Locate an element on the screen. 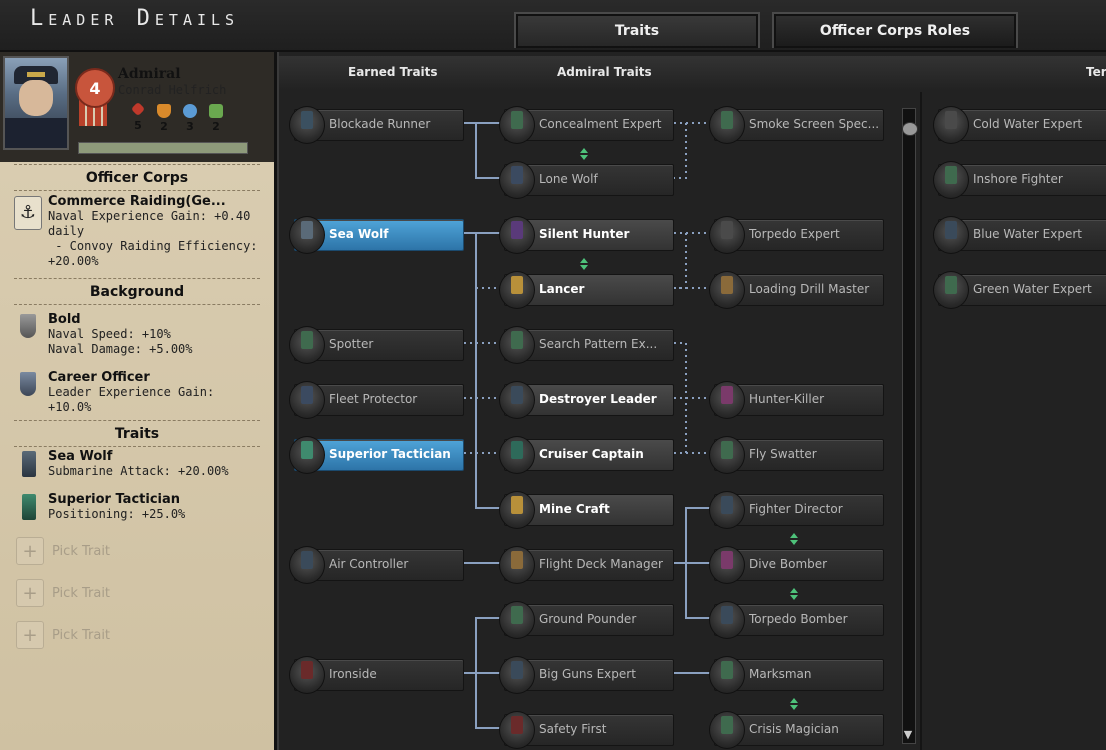 This screenshot has width=1106, height=750. trait-node-fly-swatter: Fly Swatter is located at coordinates (796, 455).